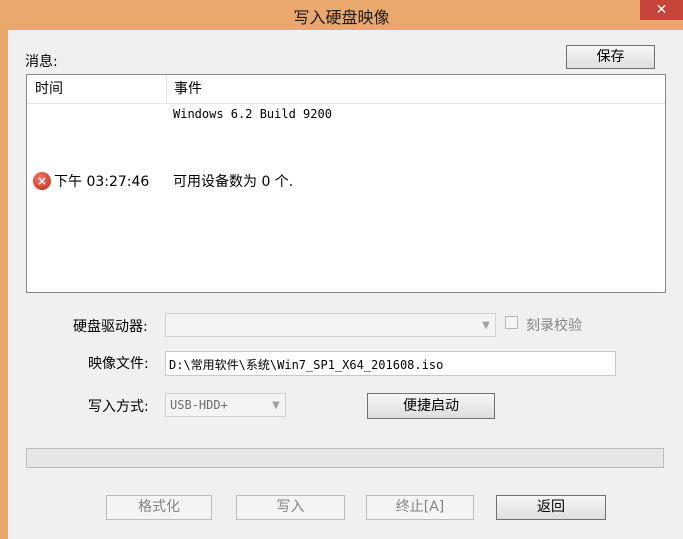  Describe the element at coordinates (118, 407) in the screenshot. I see `write-mode-label: 写入方式:` at that location.